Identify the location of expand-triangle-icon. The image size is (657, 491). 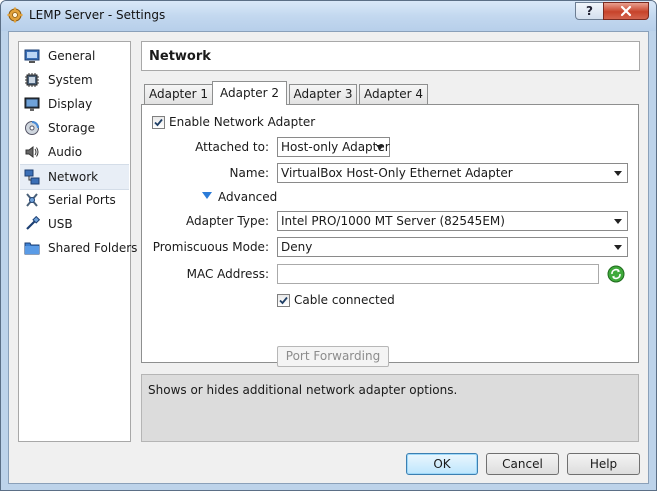
(207, 195).